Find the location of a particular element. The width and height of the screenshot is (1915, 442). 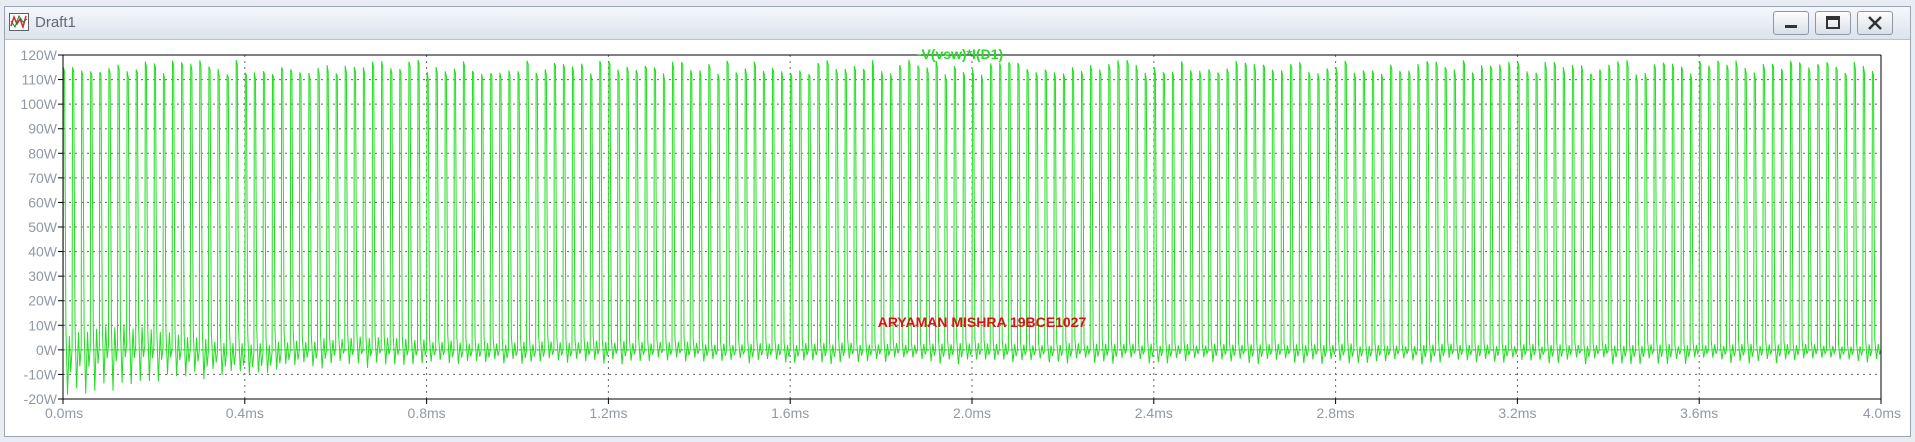

x-tick-label: 0.8ms is located at coordinates (427, 413).